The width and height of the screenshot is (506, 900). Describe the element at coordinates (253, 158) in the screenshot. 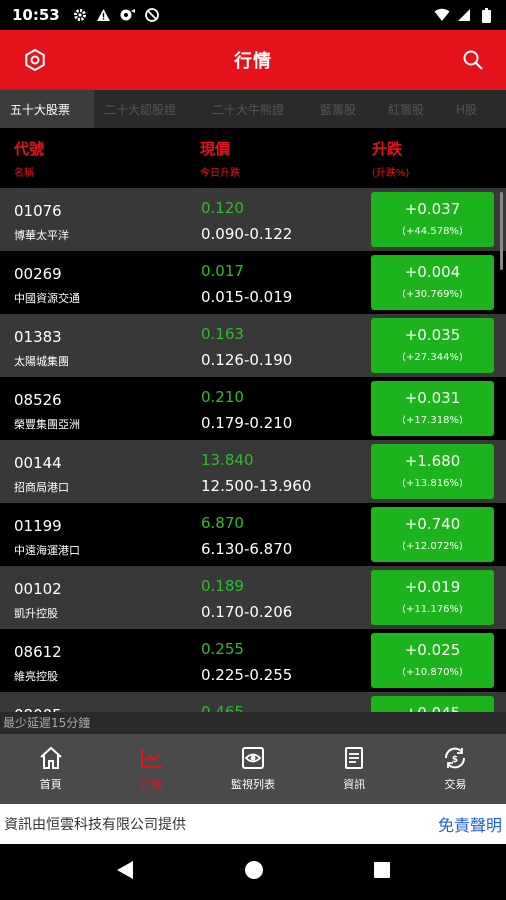

I see `column-headers: 代號 名稱 現價 今日升跌 升跌 (升跌%)` at that location.